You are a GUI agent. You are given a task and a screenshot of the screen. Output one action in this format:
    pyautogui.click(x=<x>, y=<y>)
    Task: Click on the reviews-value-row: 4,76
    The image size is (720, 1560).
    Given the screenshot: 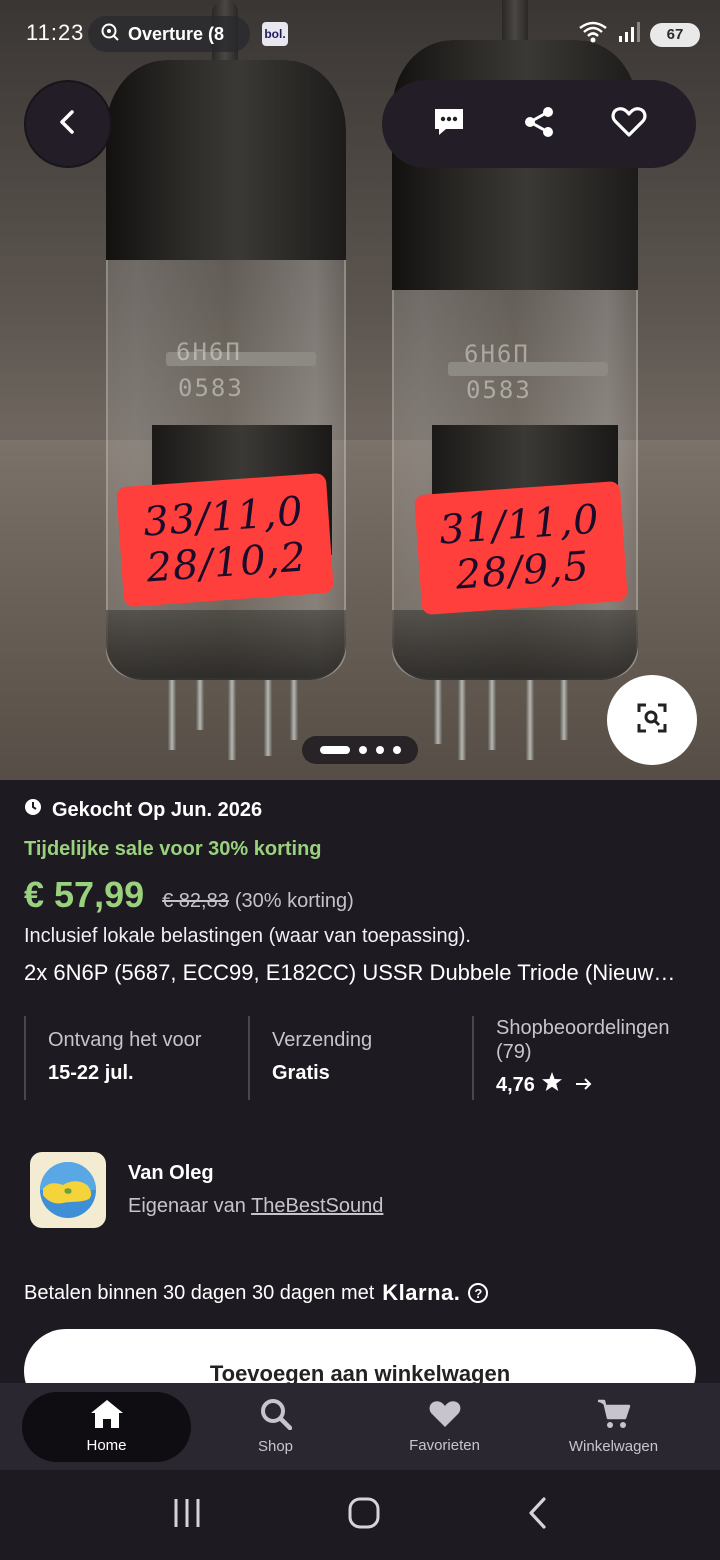 What is the action you would take?
    pyautogui.click(x=596, y=1085)
    